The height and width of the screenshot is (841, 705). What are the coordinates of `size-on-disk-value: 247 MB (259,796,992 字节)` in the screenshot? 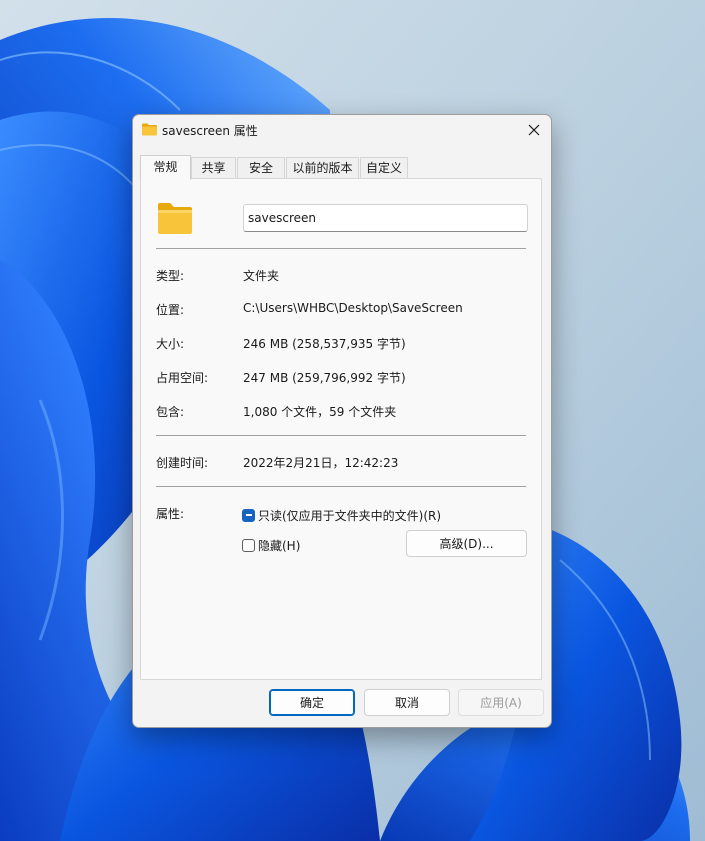 It's located at (324, 378).